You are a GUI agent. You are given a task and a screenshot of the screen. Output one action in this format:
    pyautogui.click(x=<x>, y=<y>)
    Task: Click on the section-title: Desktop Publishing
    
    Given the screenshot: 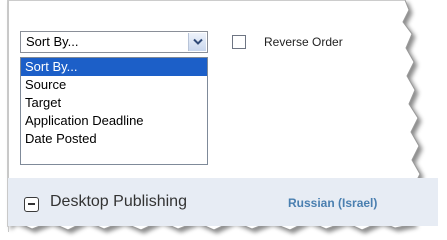 What is the action you would take?
    pyautogui.click(x=118, y=201)
    